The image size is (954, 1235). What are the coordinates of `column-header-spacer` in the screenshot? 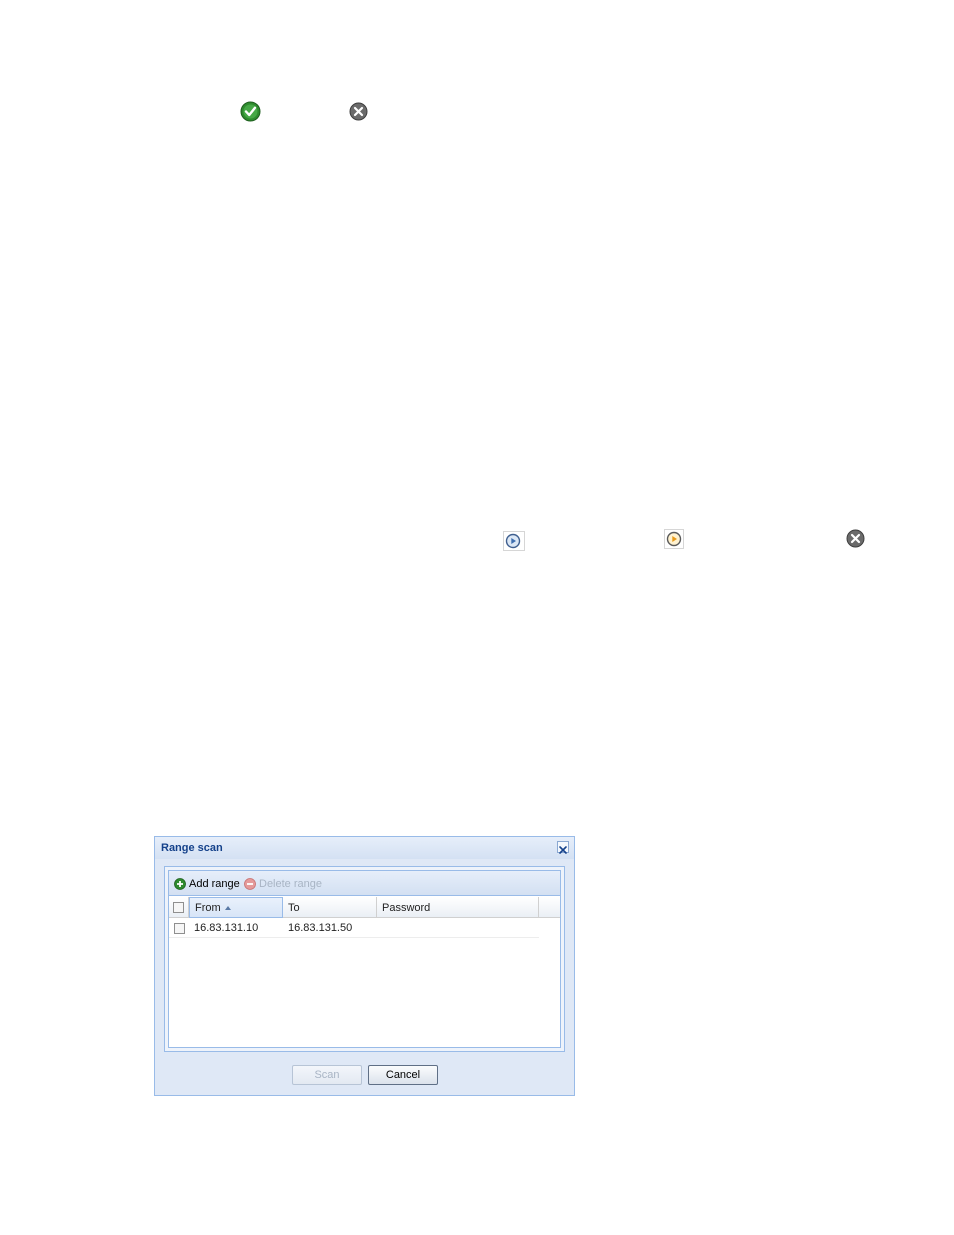 It's located at (547, 907).